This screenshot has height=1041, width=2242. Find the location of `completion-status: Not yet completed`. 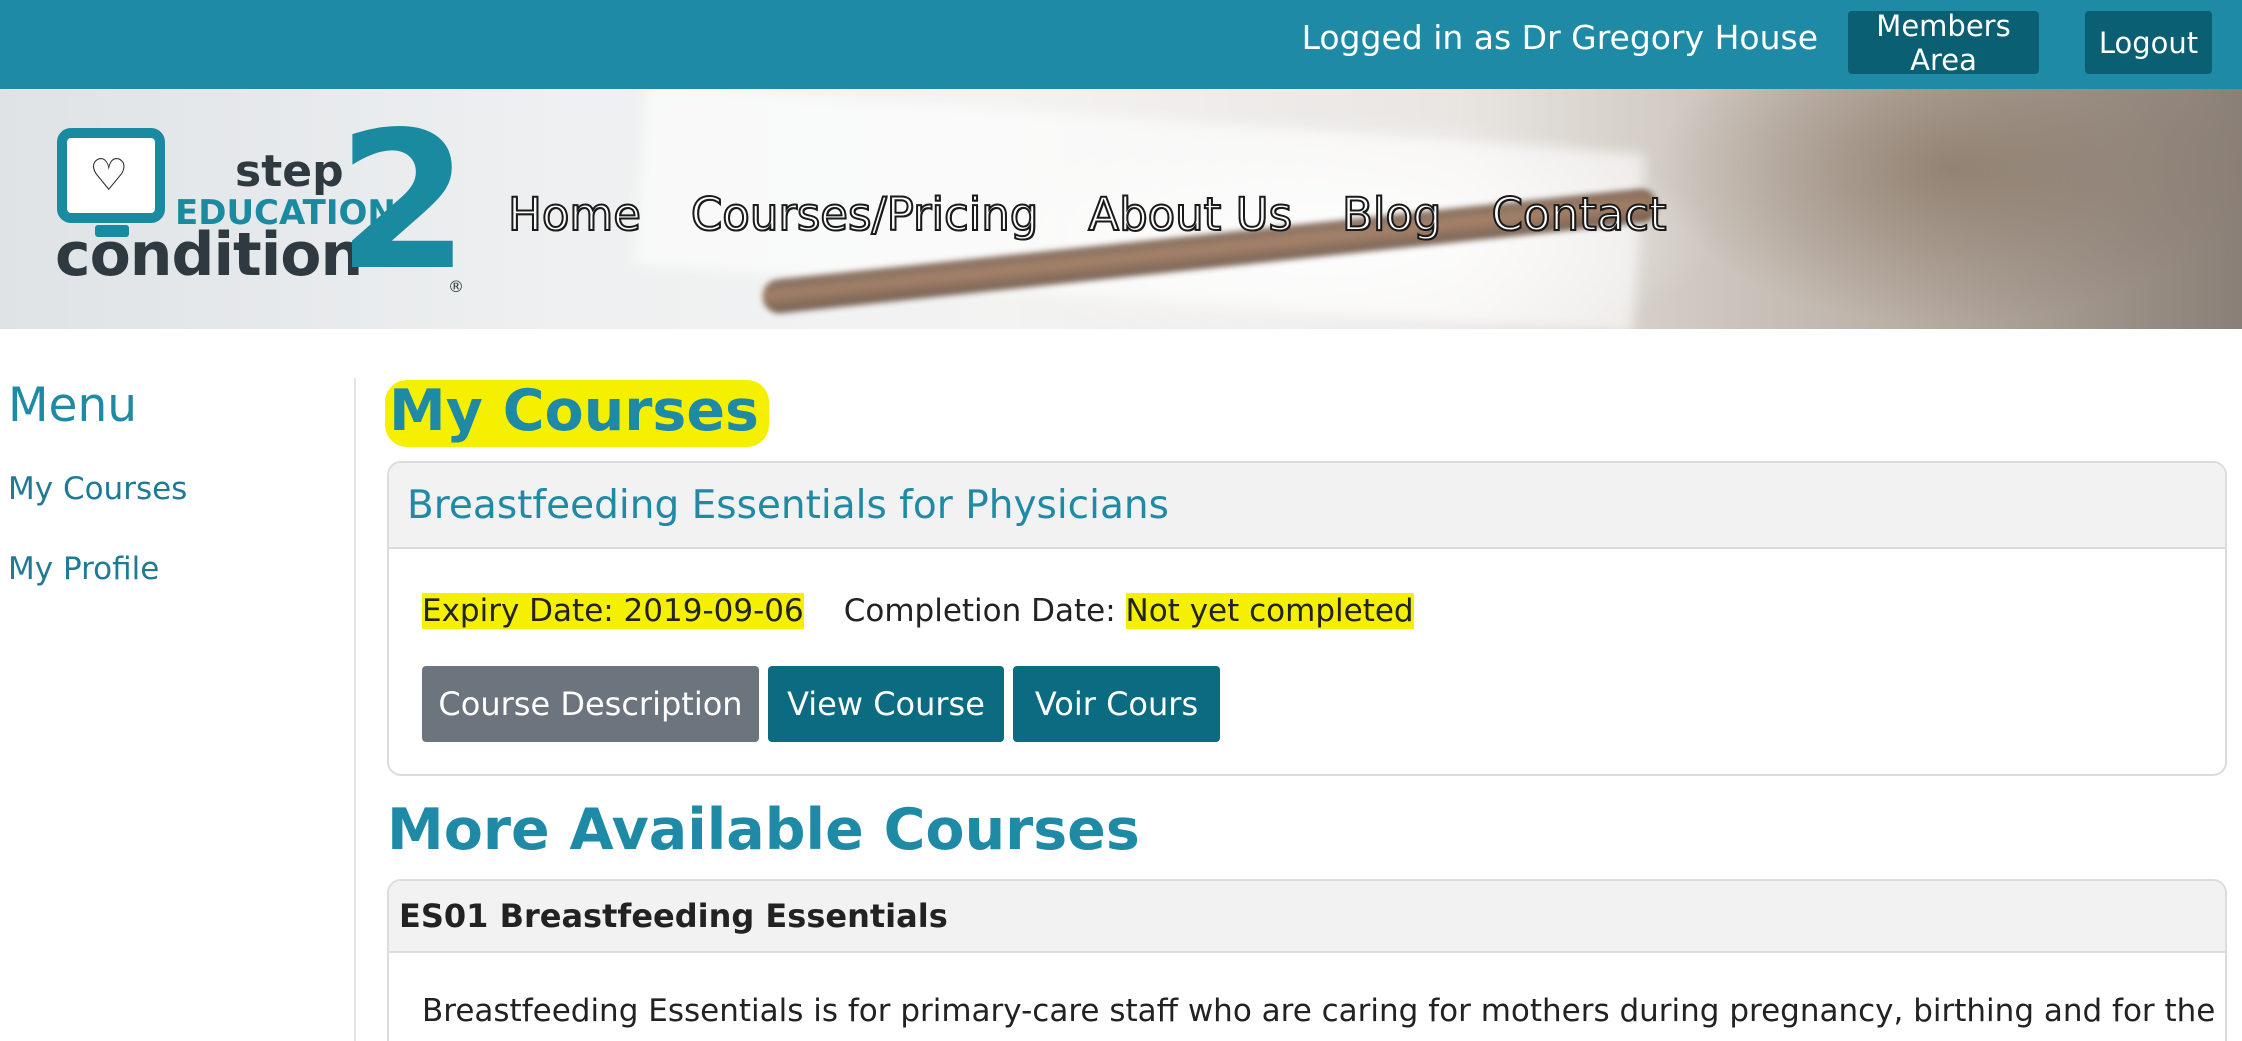

completion-status: Not yet completed is located at coordinates (1269, 611).